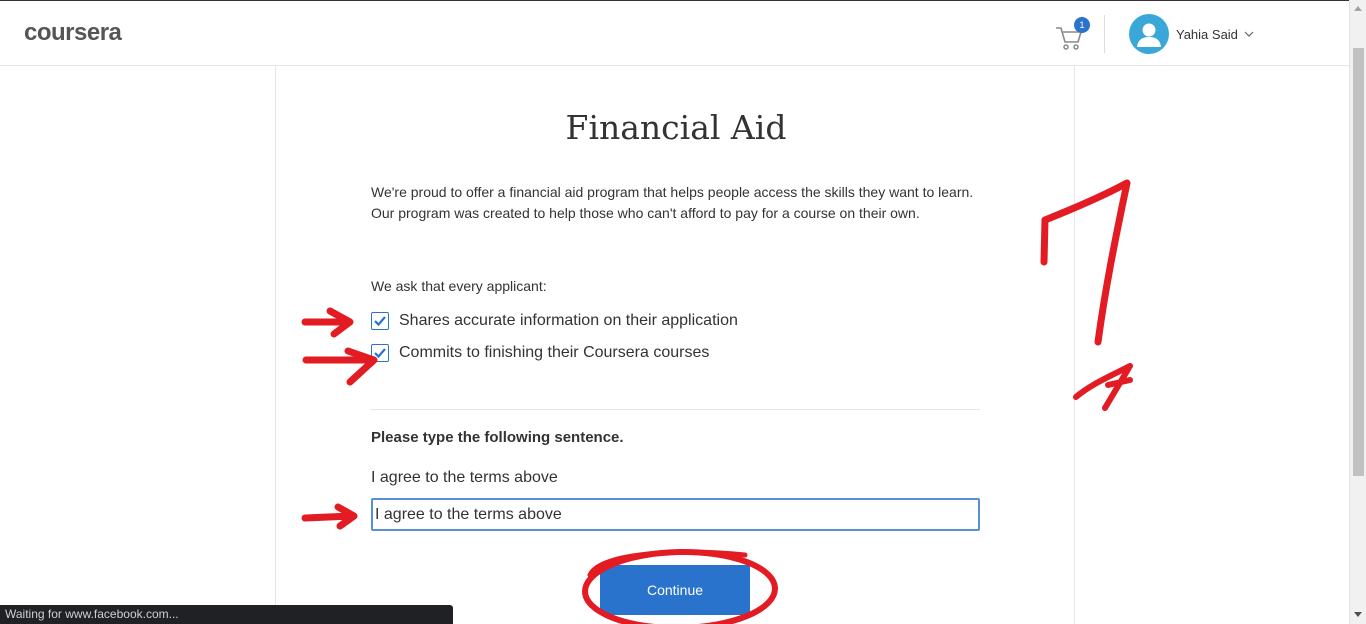 This screenshot has width=1366, height=624. I want to click on continue-button: Continue, so click(675, 590).